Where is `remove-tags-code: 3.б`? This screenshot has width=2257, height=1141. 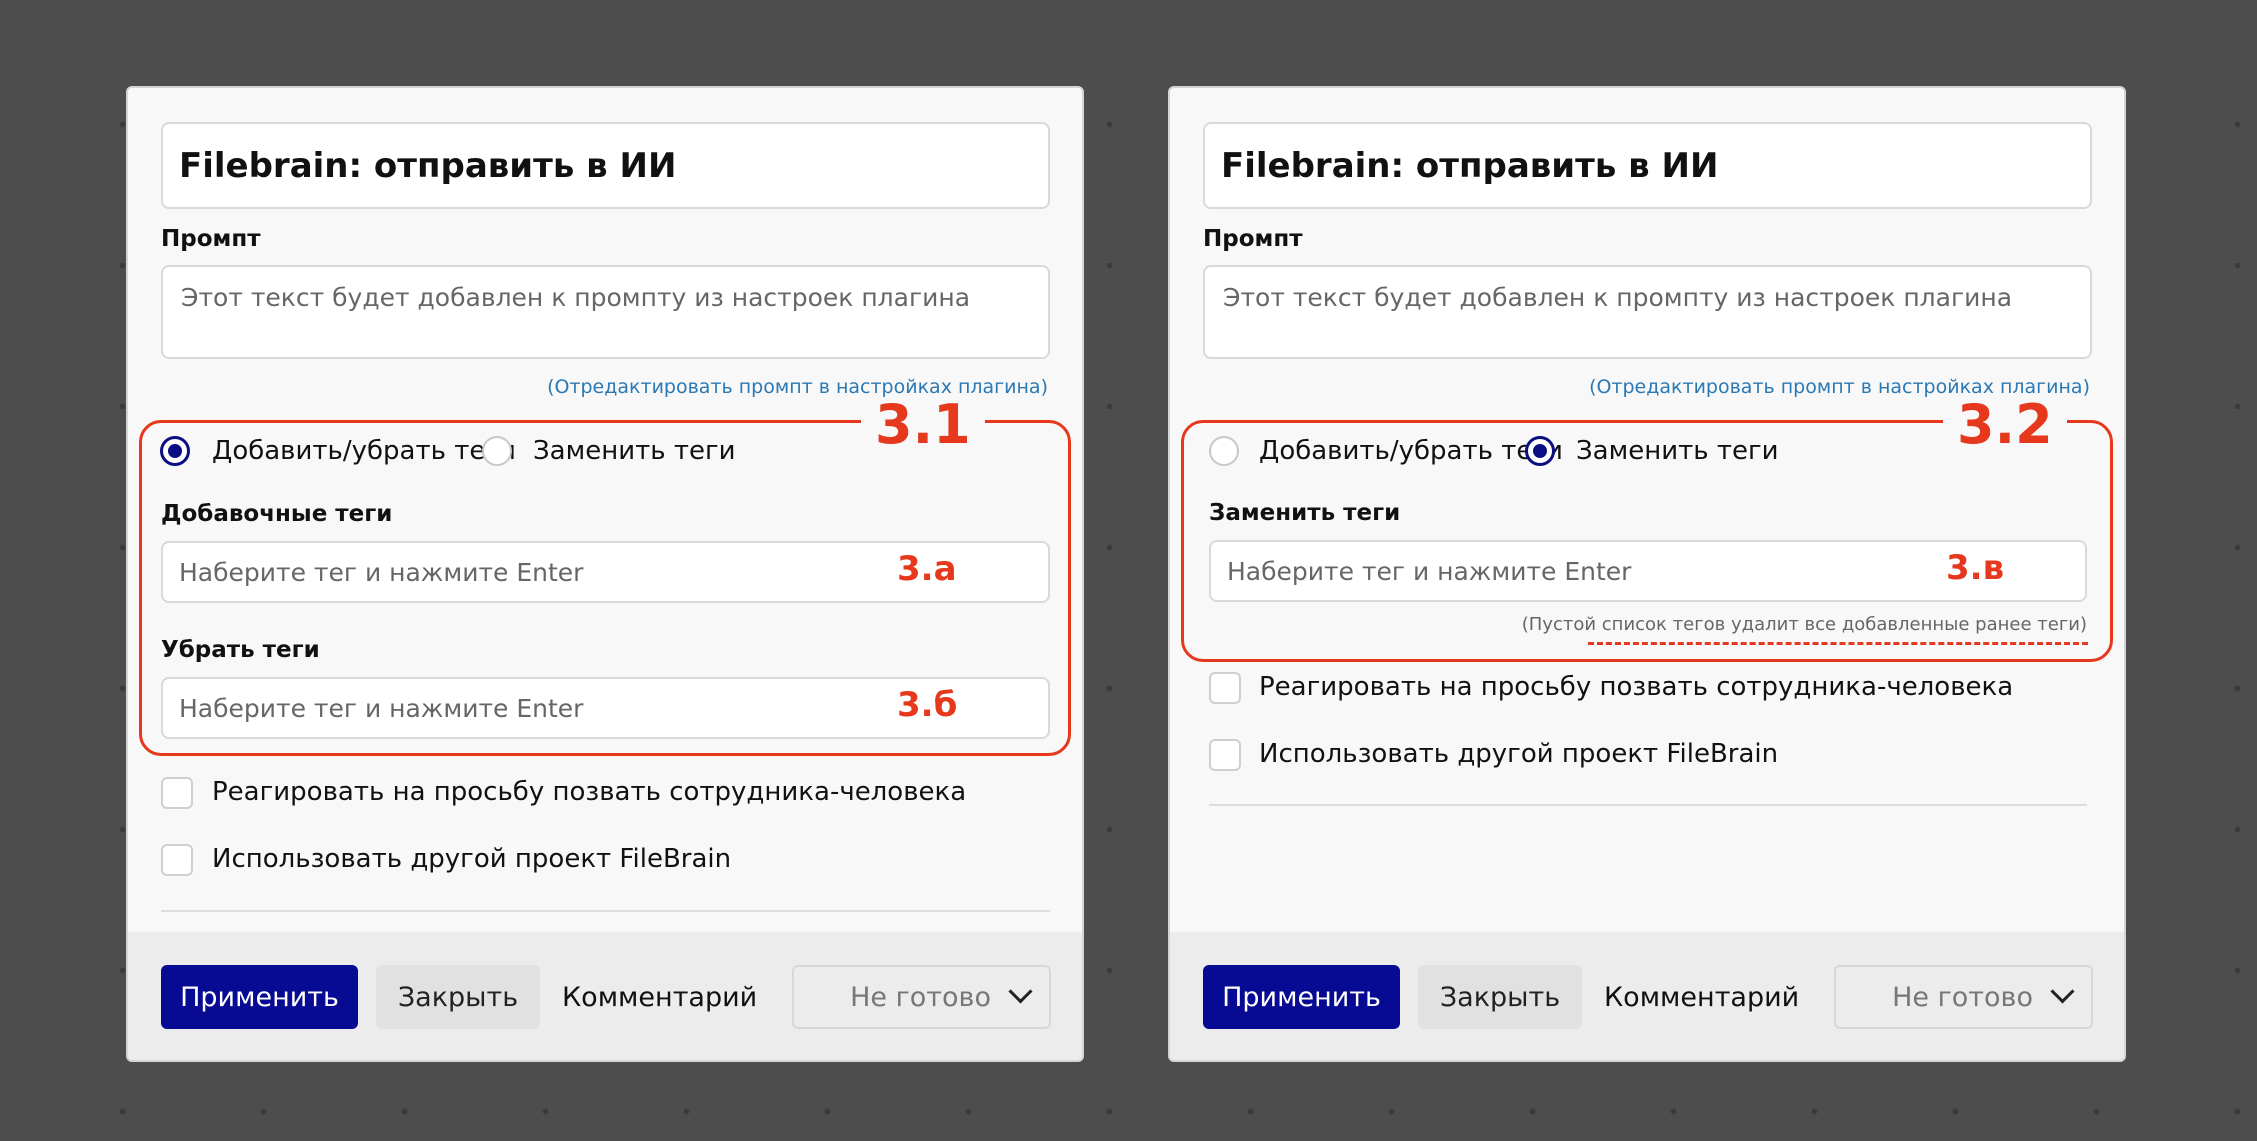 remove-tags-code: 3.б is located at coordinates (927, 705).